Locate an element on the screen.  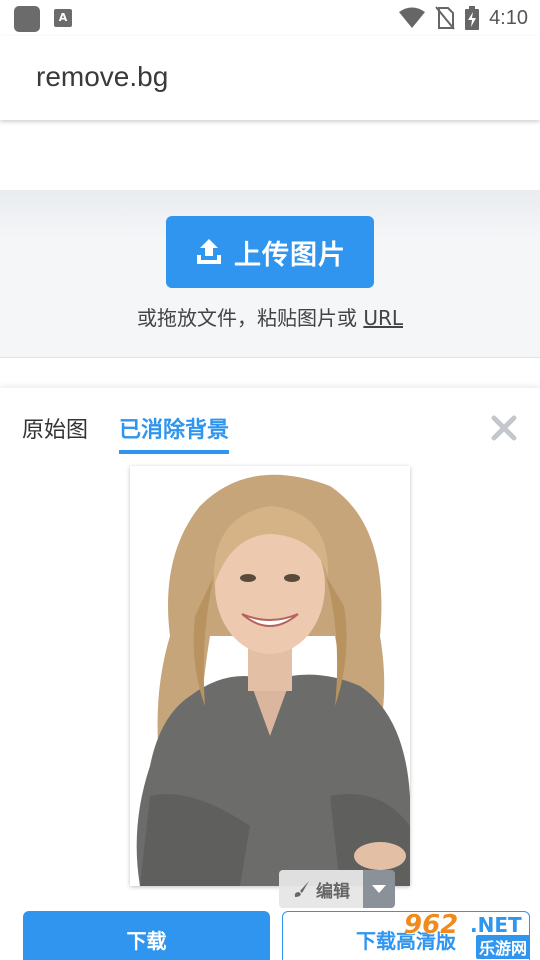
edit-dropdown-button is located at coordinates (379, 889).